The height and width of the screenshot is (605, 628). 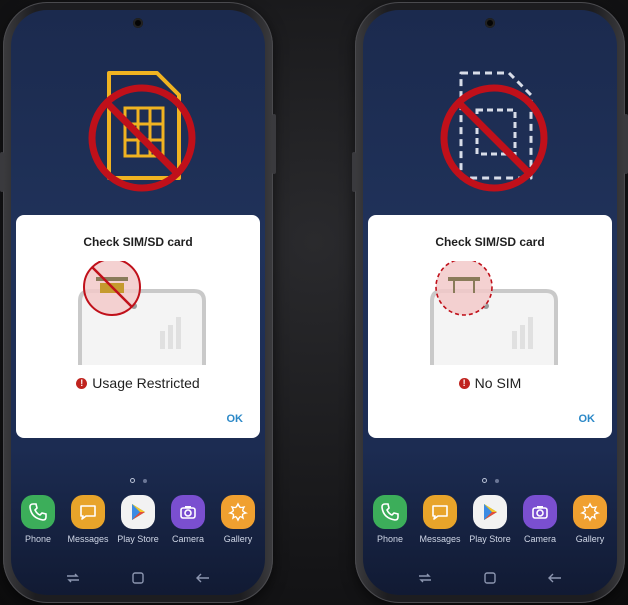 What do you see at coordinates (498, 383) in the screenshot?
I see `status-text: No SIM` at bounding box center [498, 383].